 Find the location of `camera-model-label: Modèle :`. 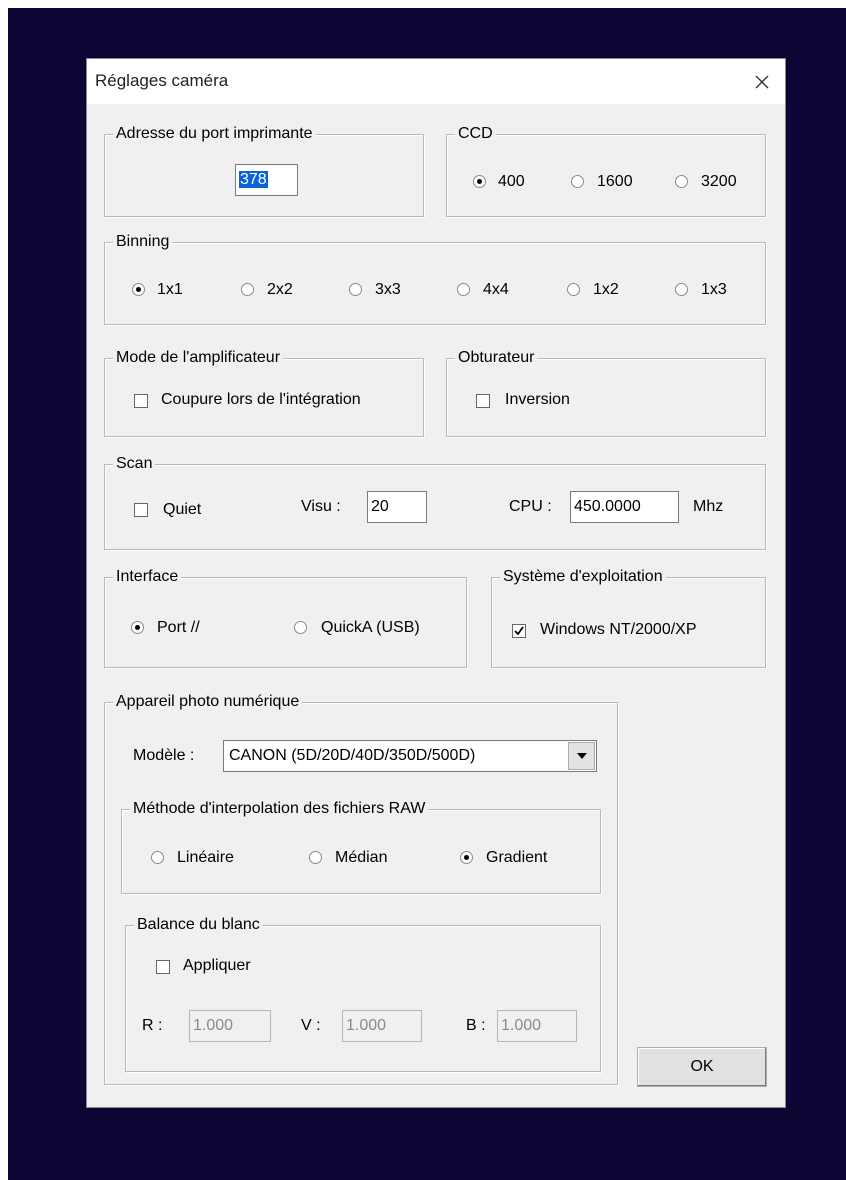

camera-model-label: Modèle : is located at coordinates (164, 755).